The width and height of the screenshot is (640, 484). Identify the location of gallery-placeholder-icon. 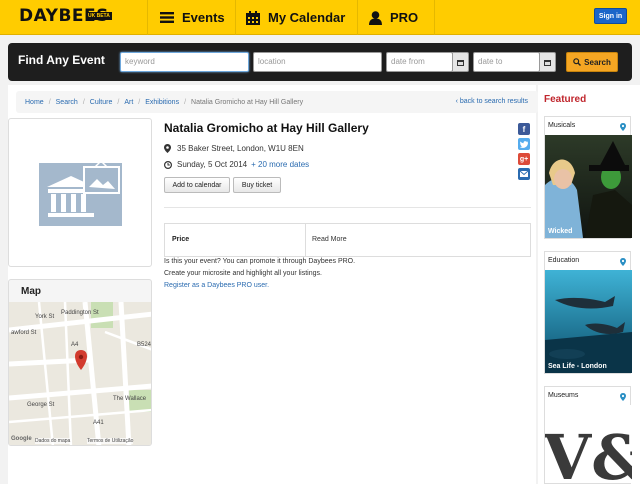
(80, 192).